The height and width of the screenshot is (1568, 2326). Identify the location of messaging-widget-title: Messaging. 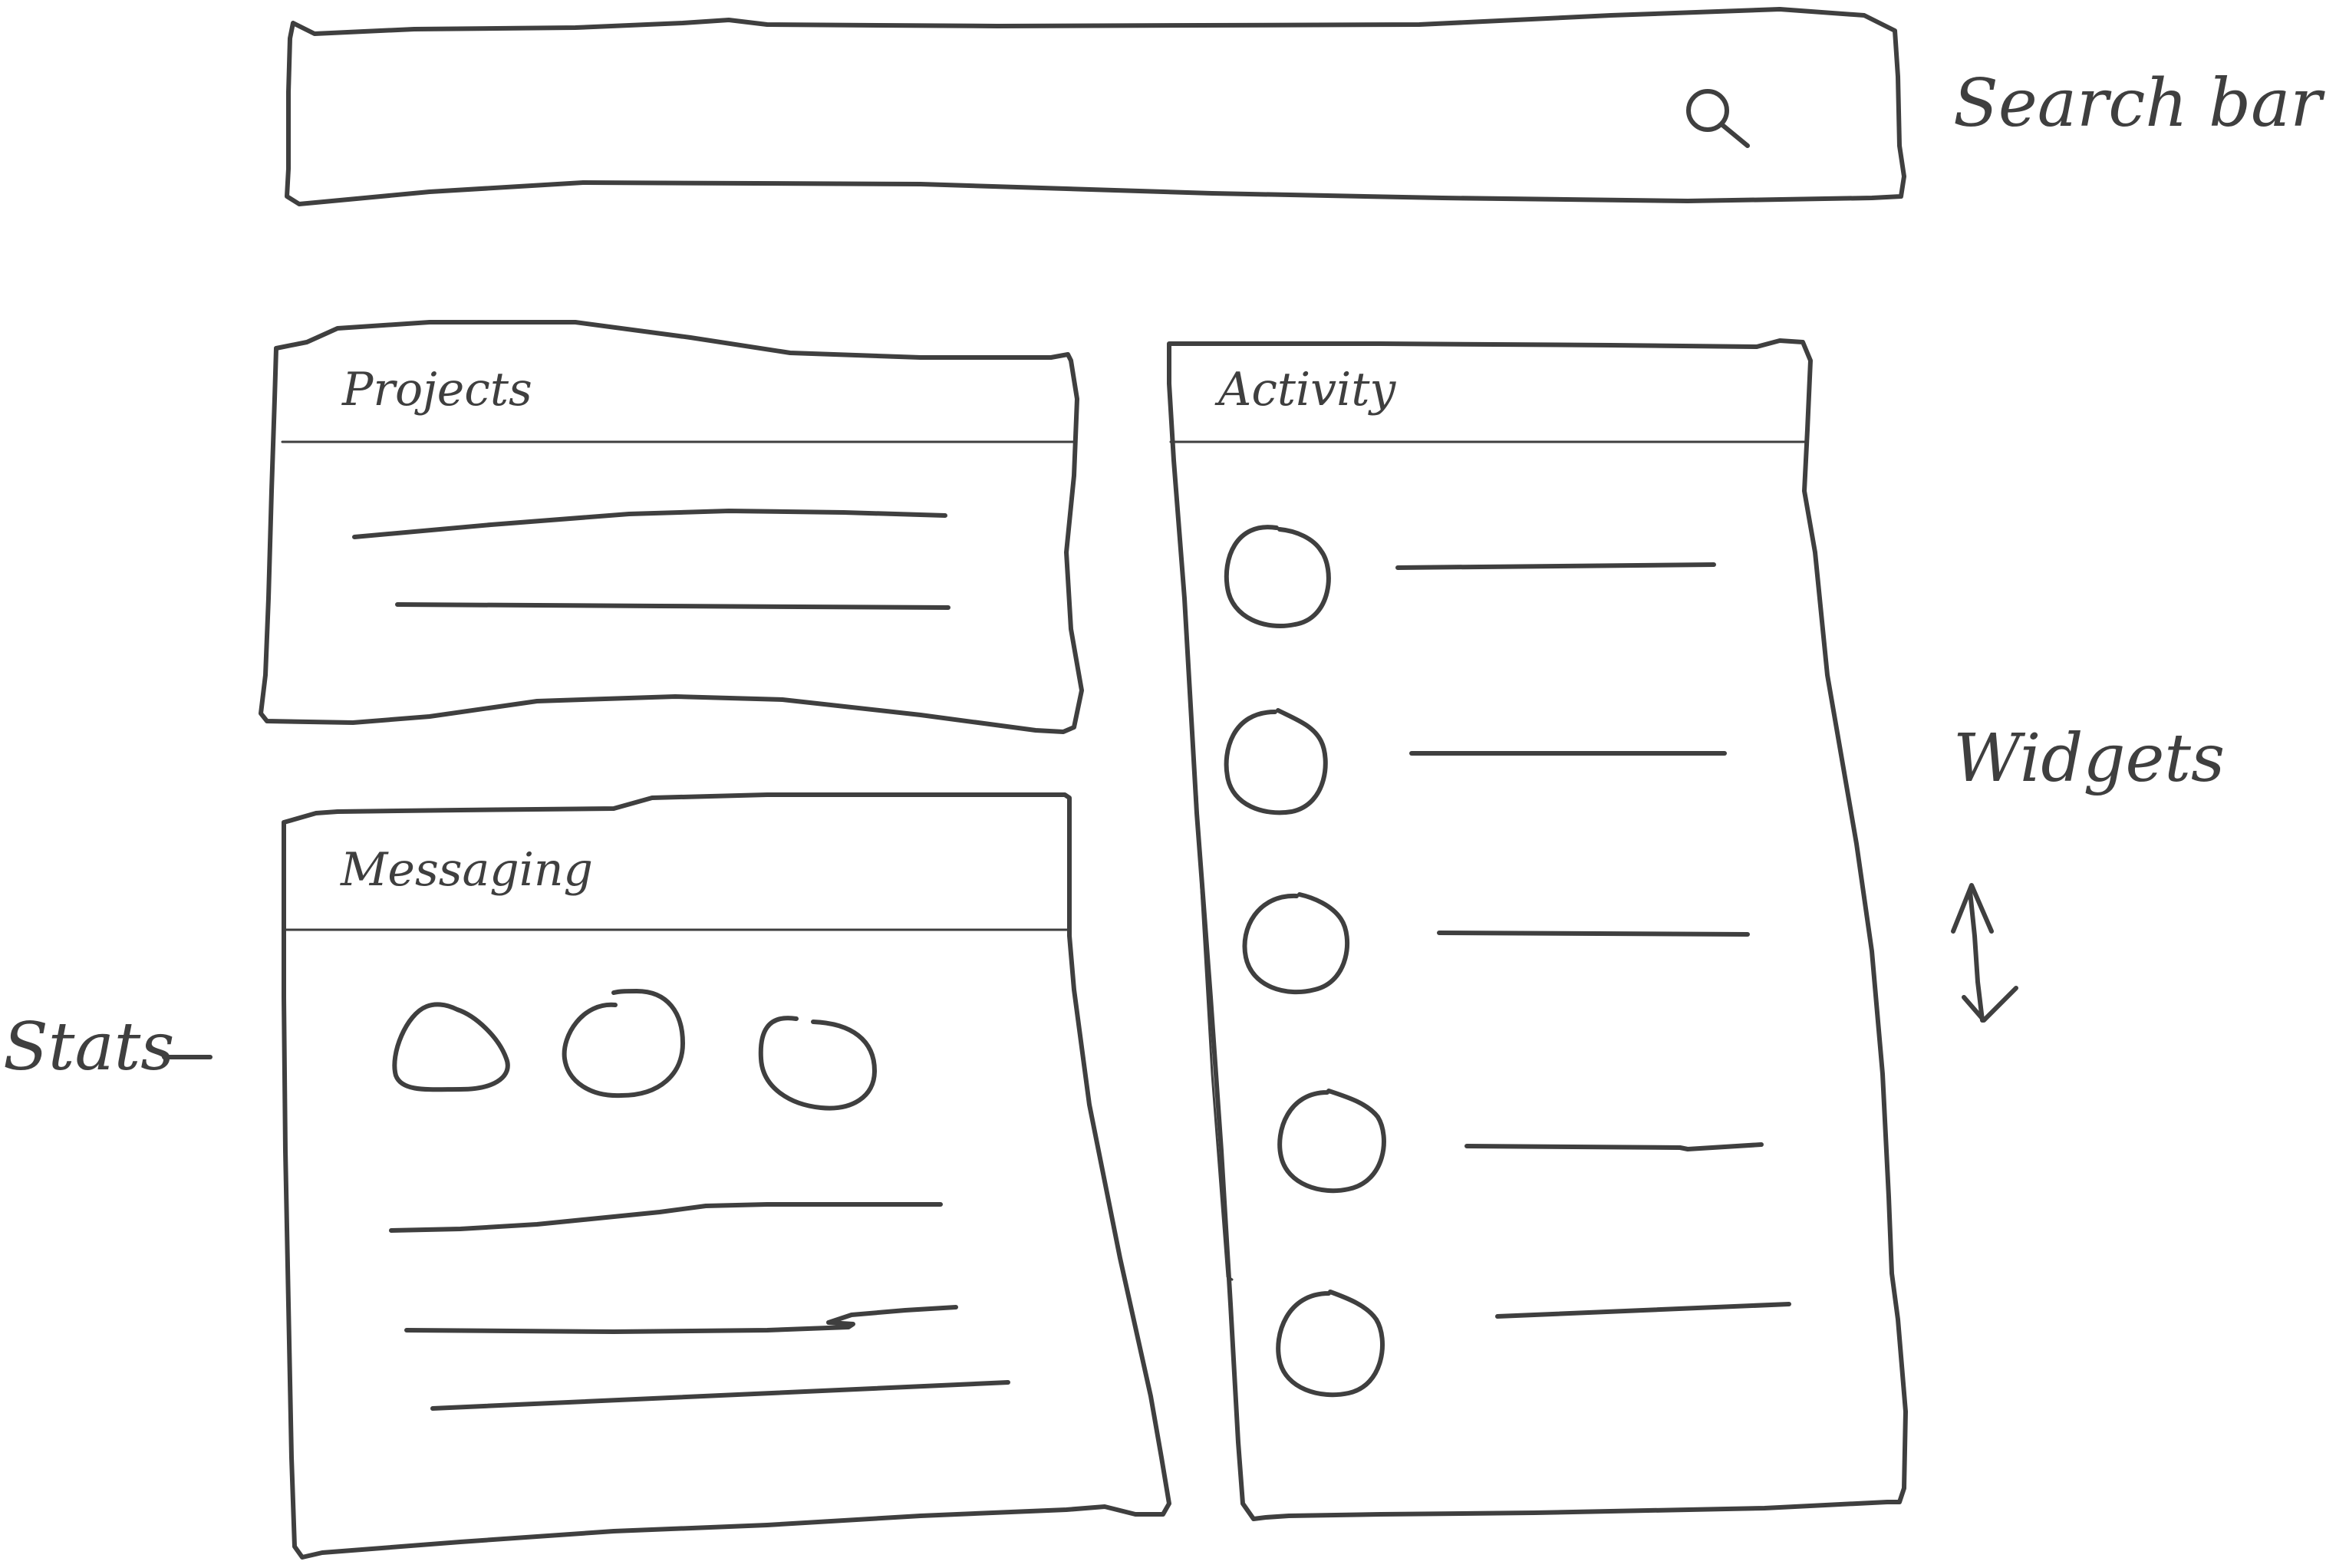
(467, 870).